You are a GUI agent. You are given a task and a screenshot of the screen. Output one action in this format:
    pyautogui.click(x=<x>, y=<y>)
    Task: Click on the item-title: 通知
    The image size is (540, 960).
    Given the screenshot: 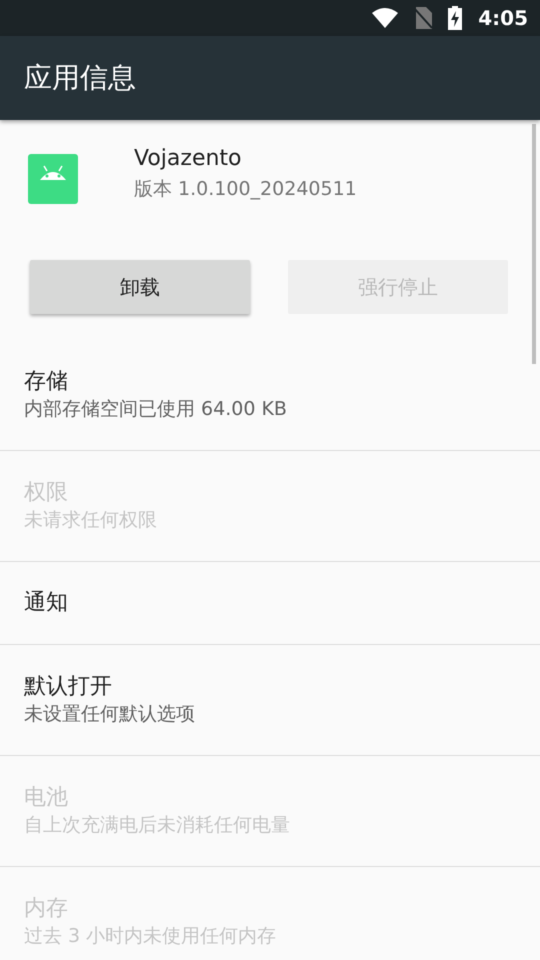 What is the action you would take?
    pyautogui.click(x=46, y=603)
    